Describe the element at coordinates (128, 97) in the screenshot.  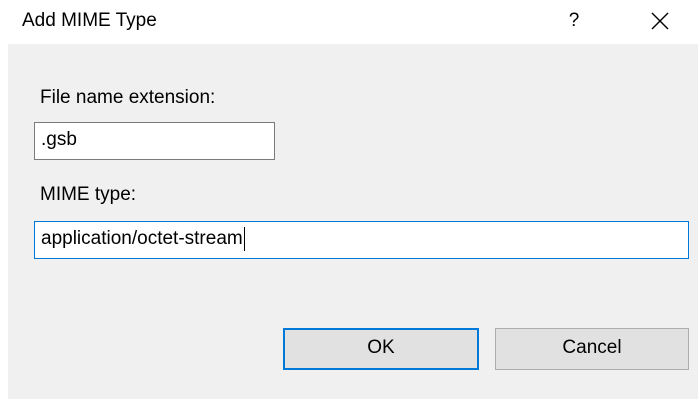
I see `extension-label: File name extension:` at that location.